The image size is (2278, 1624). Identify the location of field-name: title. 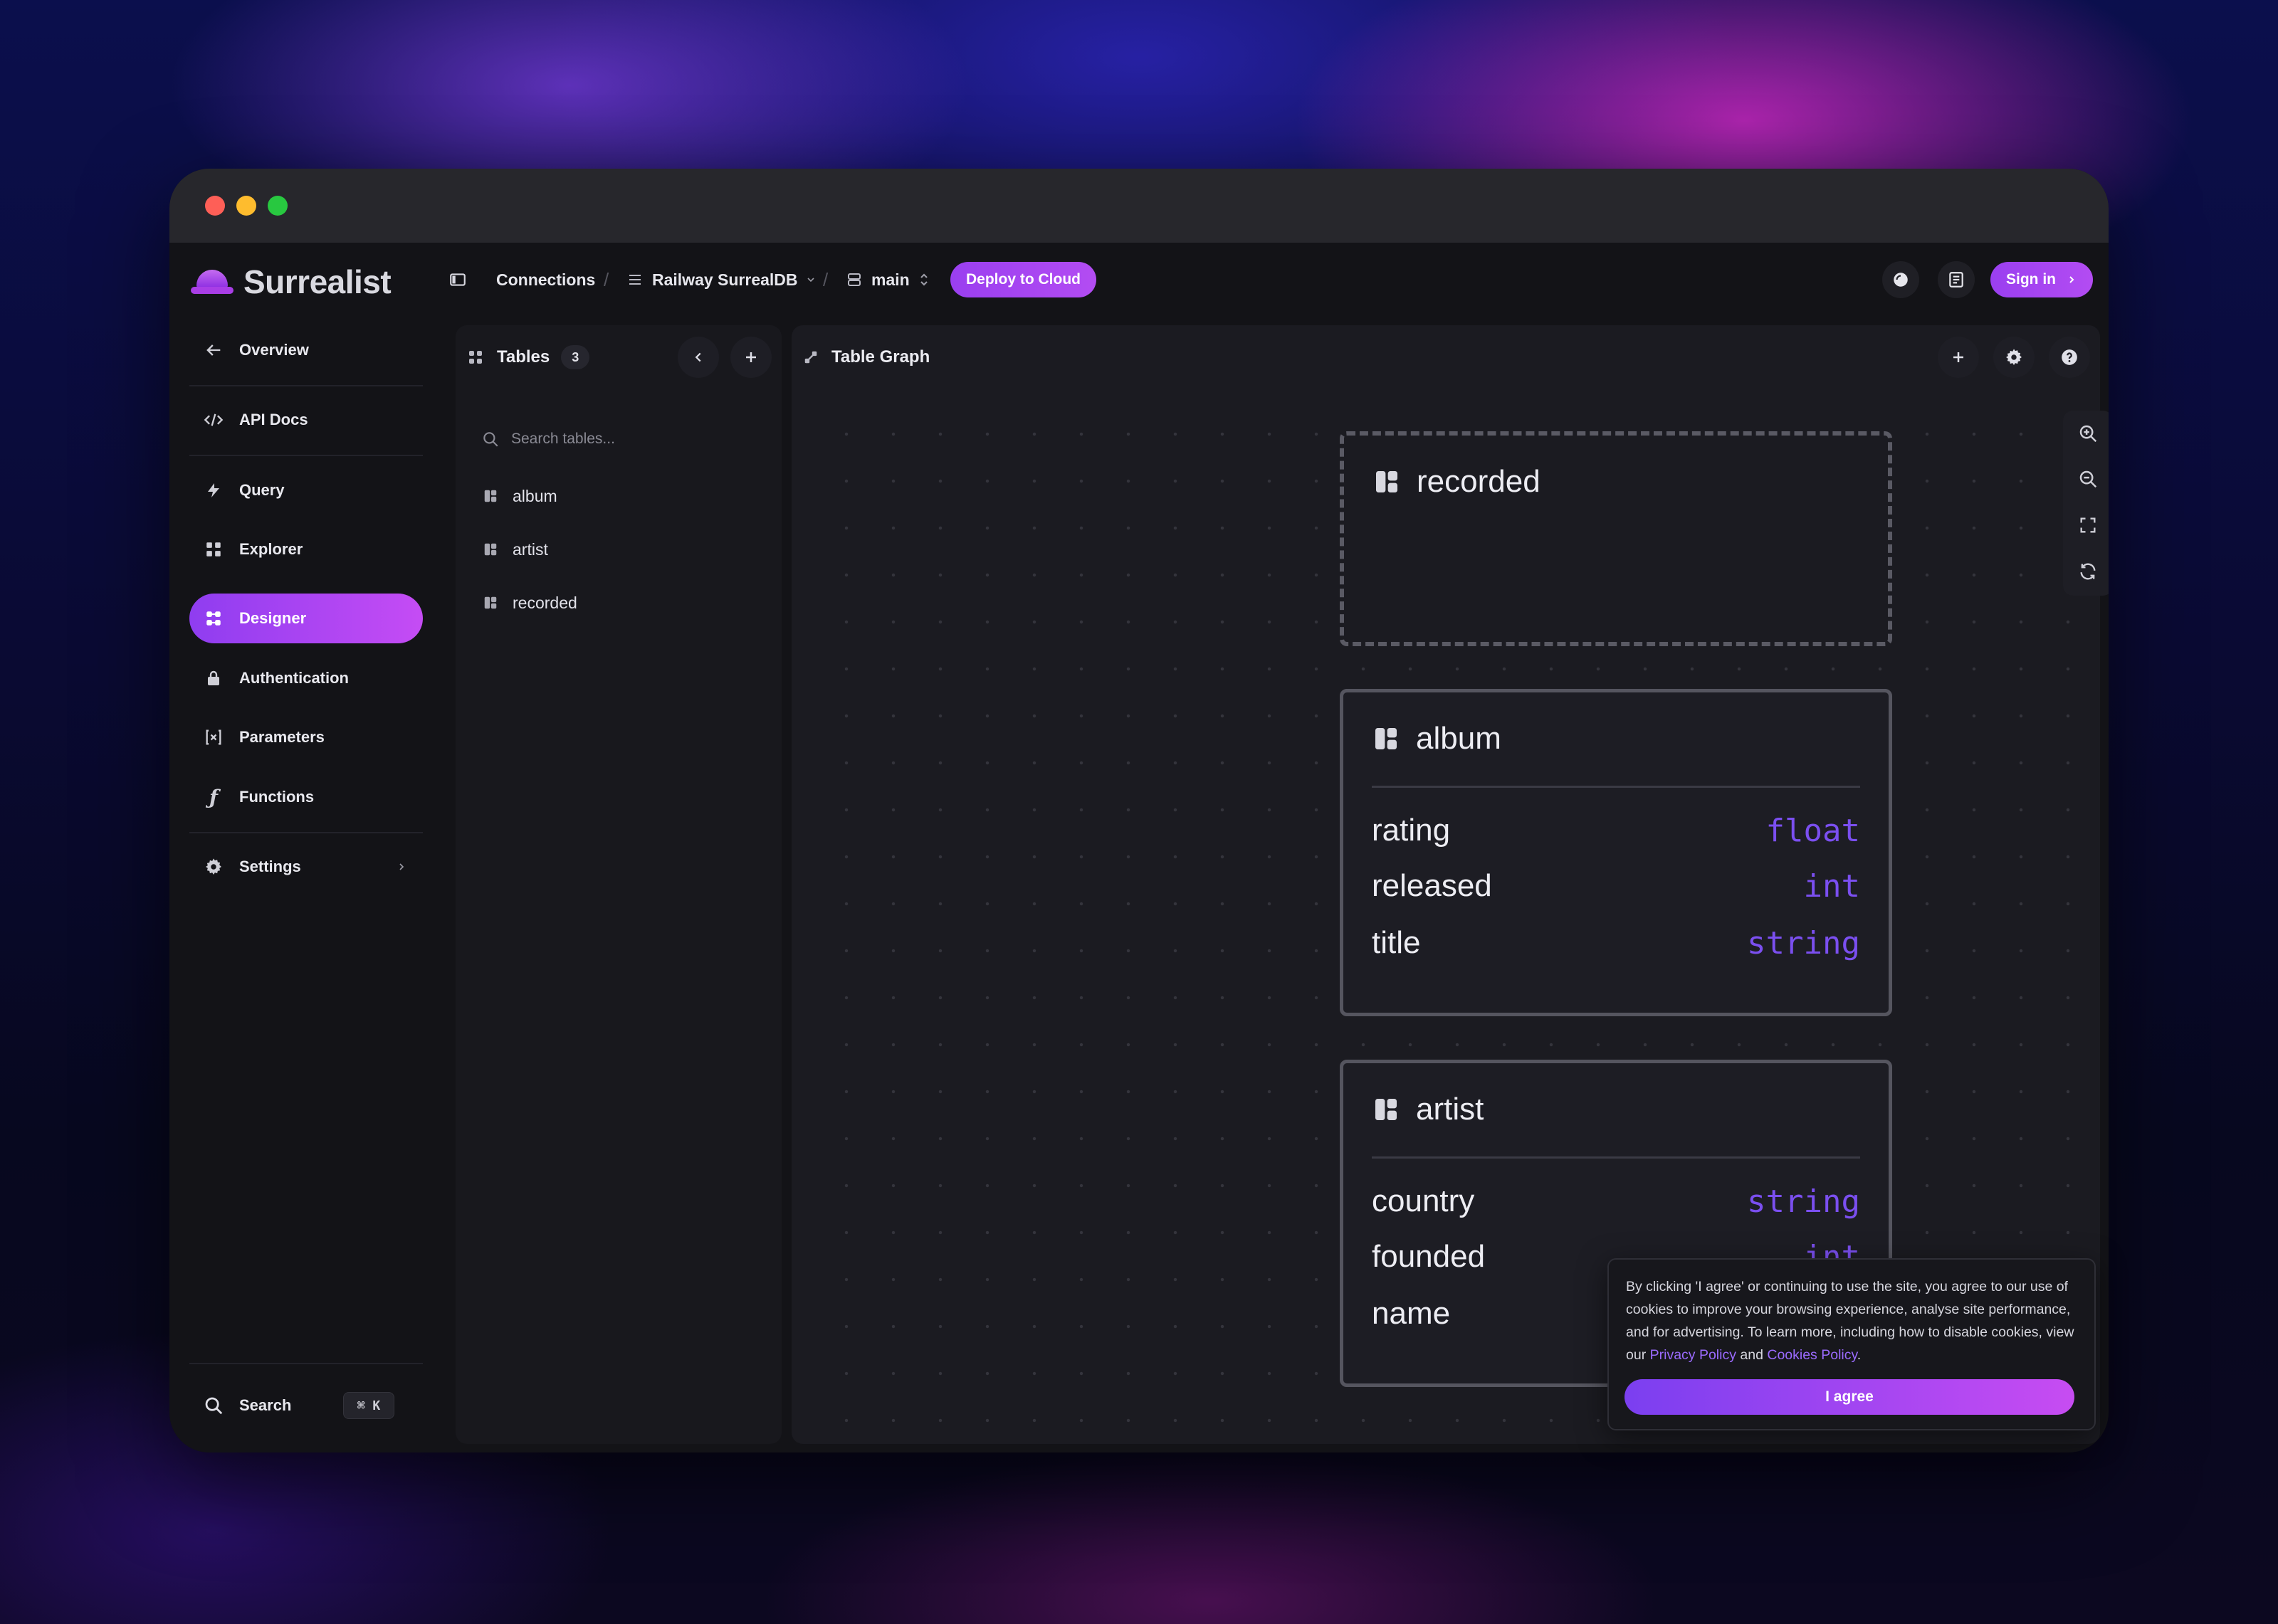
(1396, 942).